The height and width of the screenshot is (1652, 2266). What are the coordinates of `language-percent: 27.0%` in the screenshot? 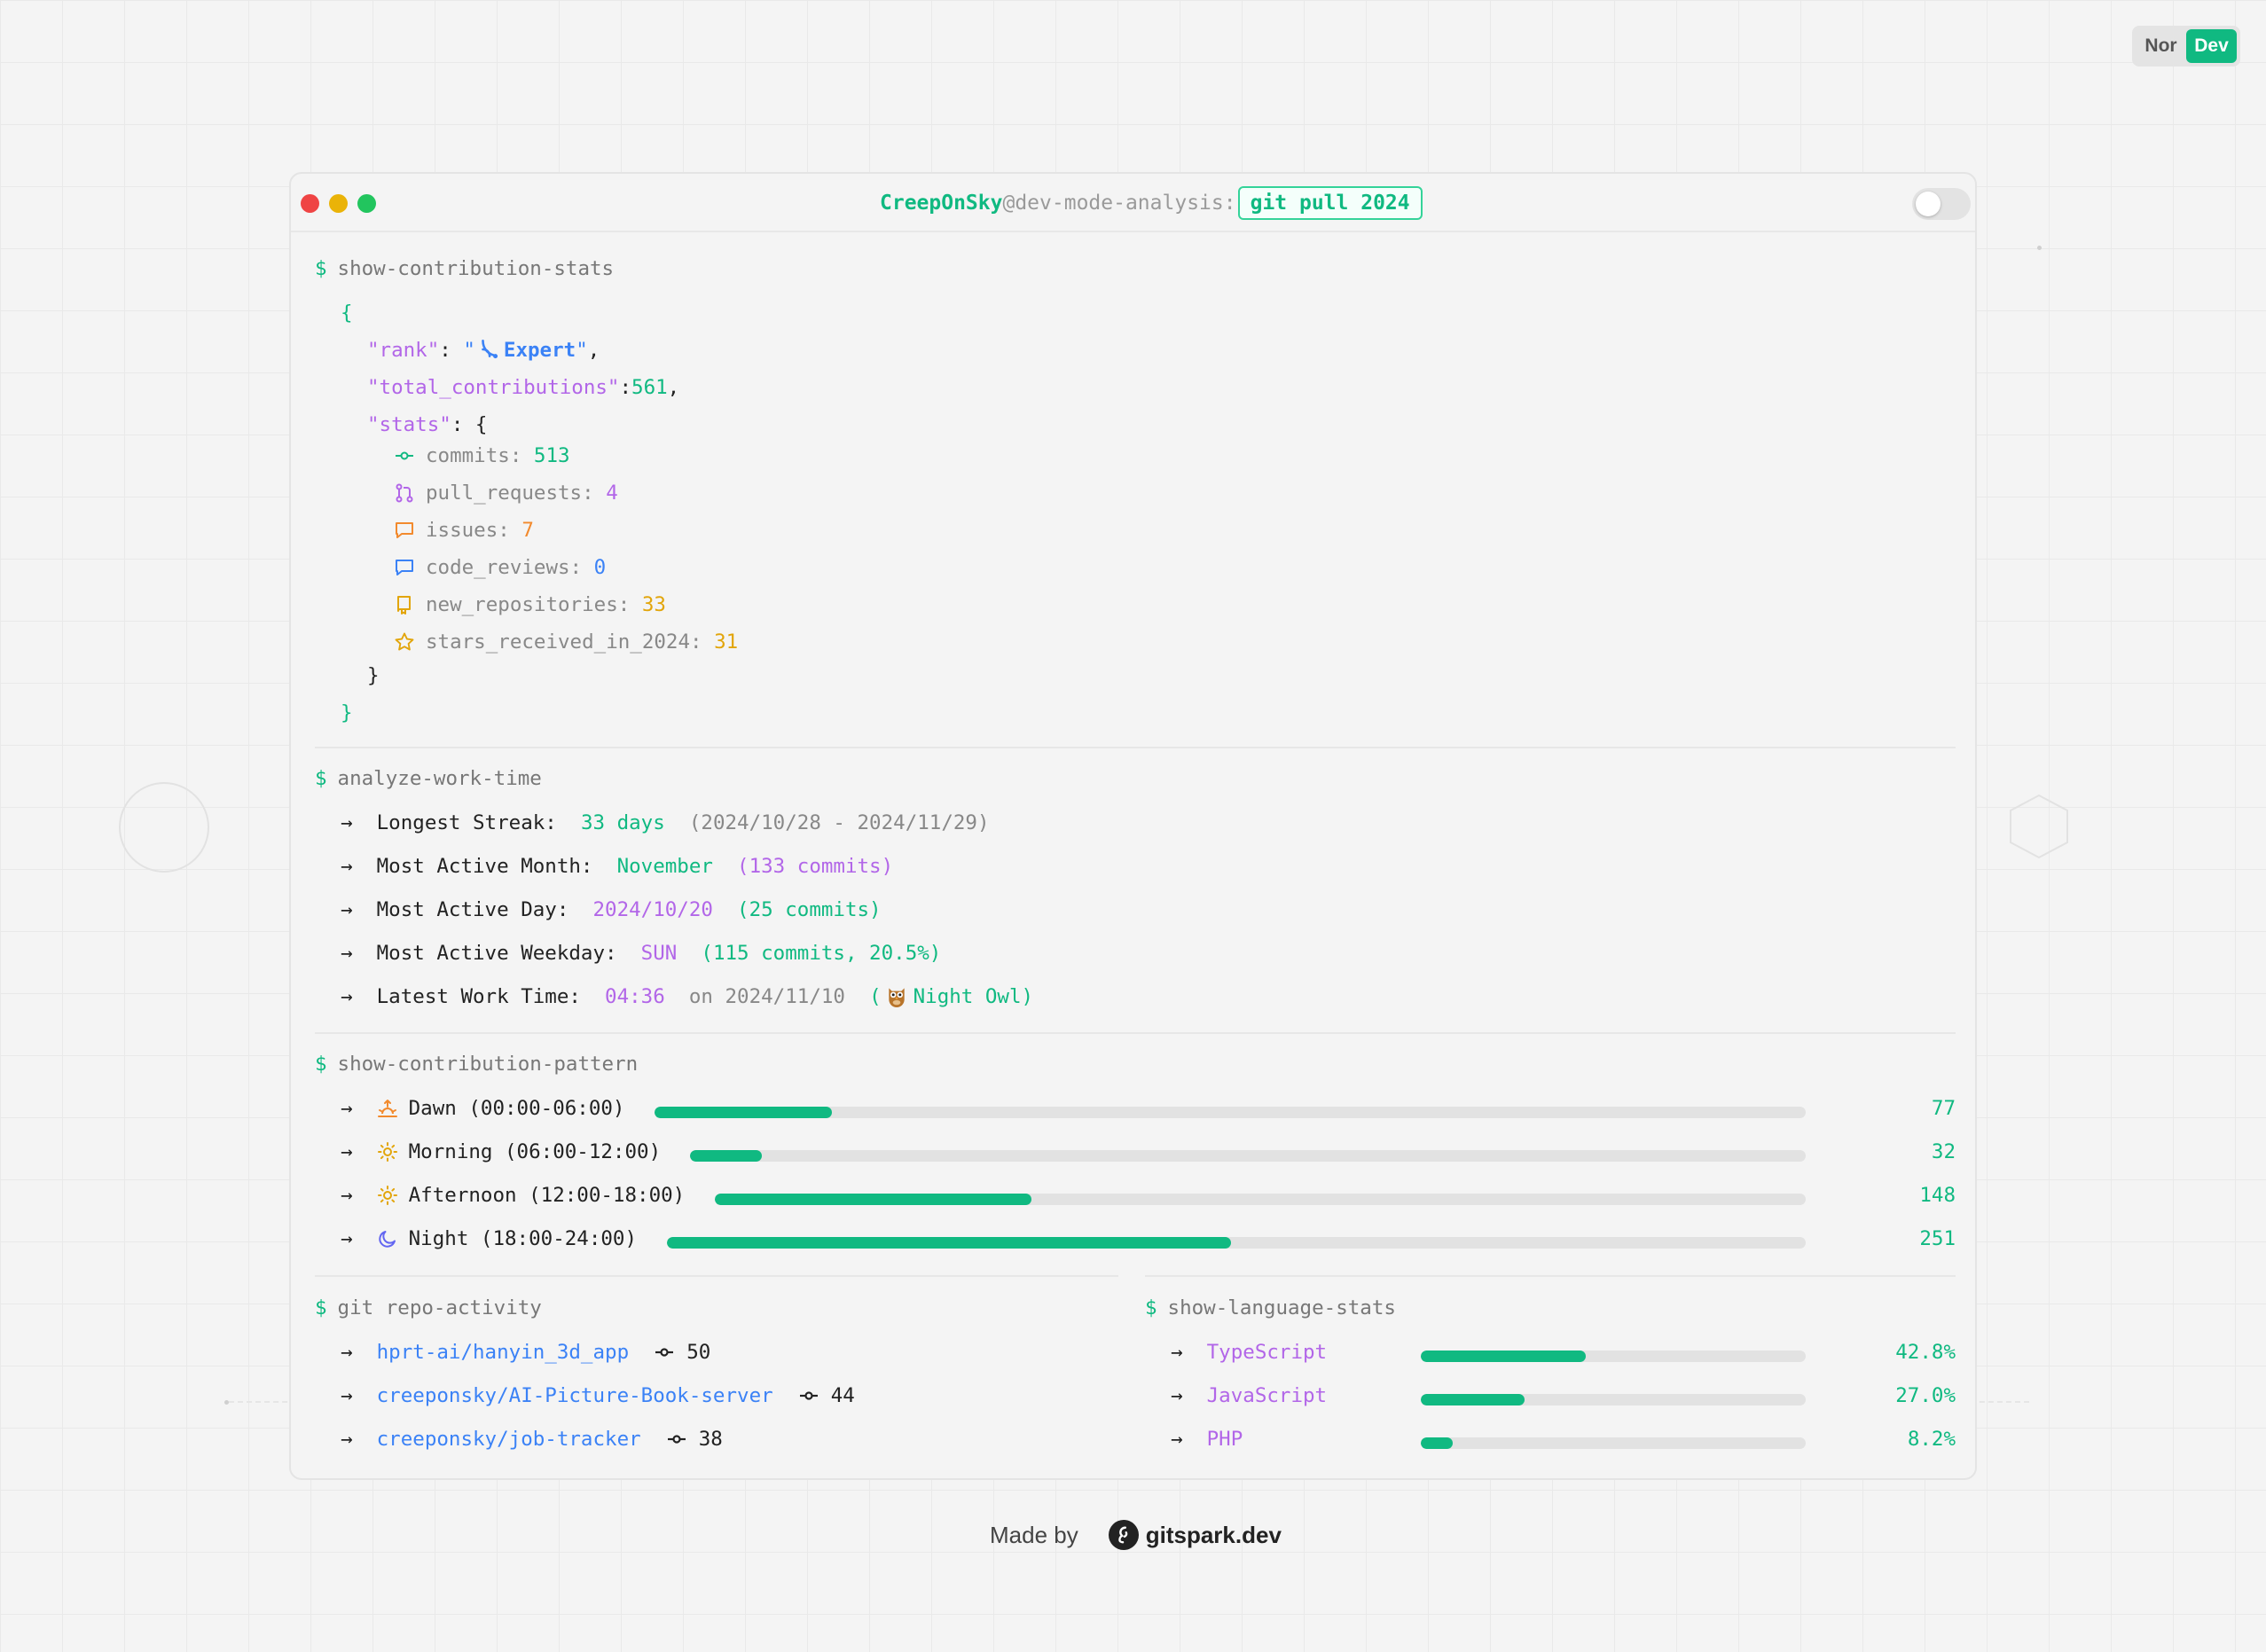 It's located at (1925, 1395).